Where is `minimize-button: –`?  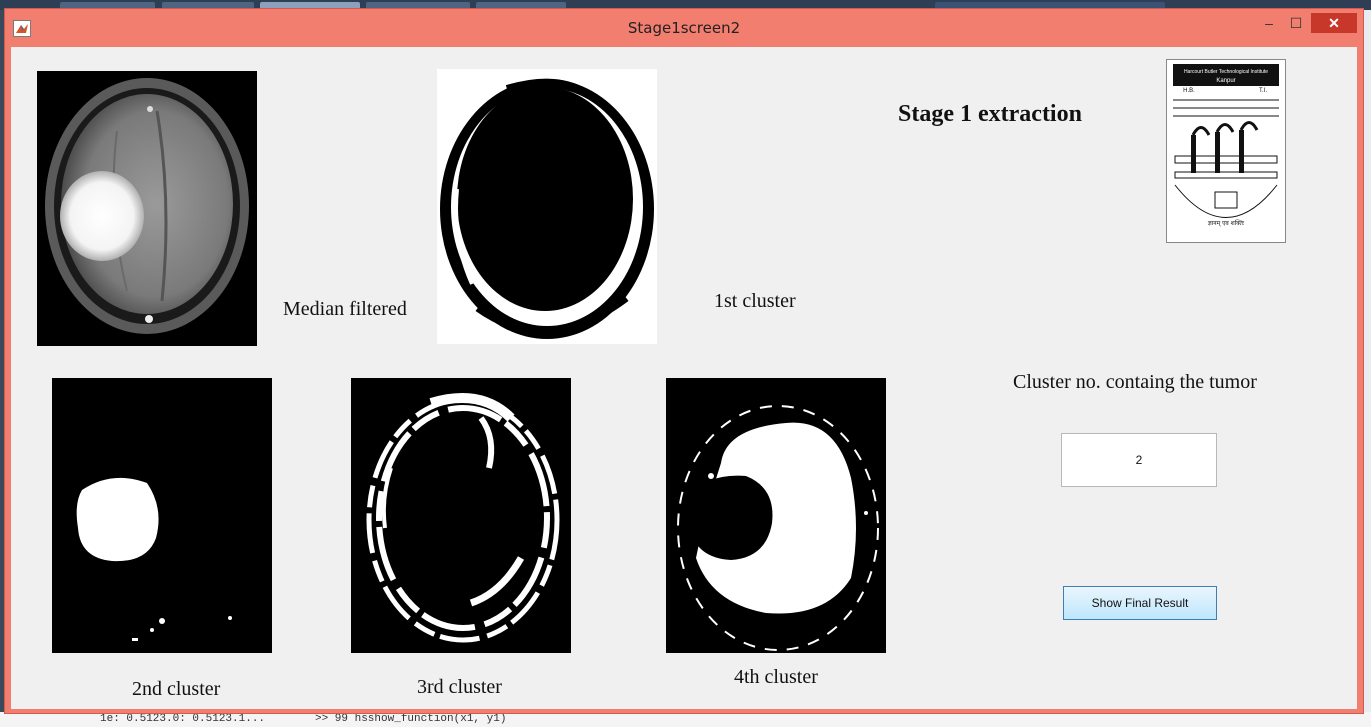 minimize-button: – is located at coordinates (1269, 23).